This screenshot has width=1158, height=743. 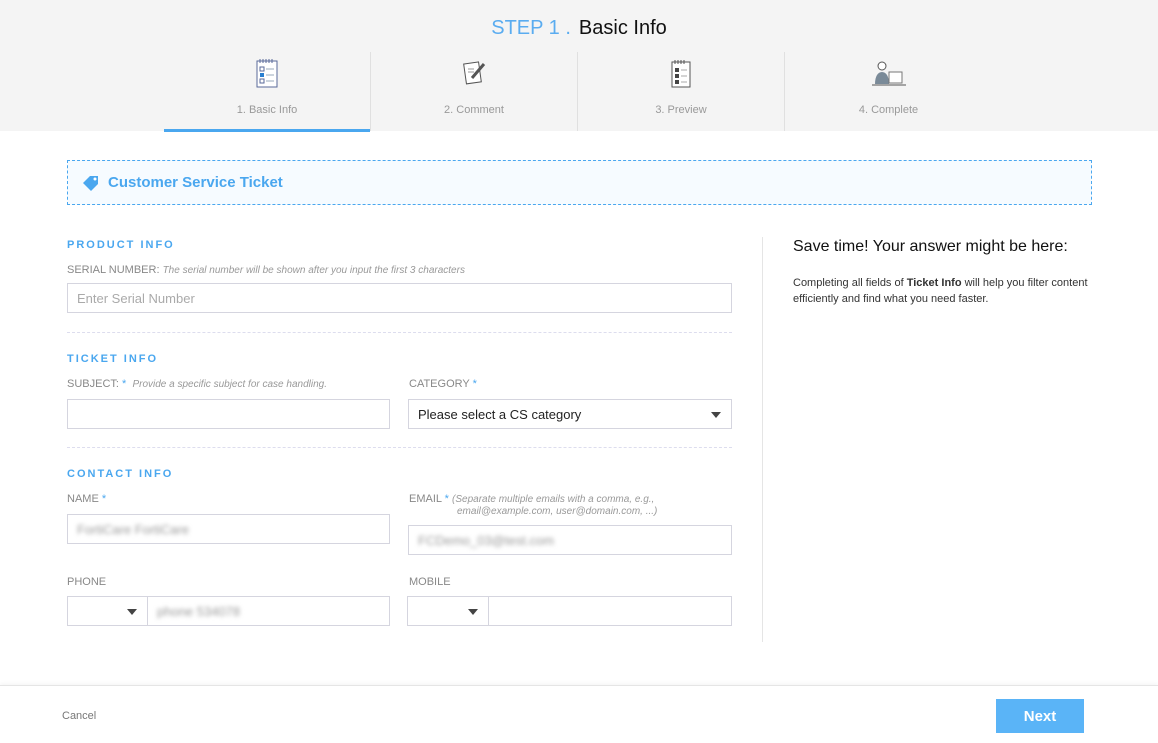 What do you see at coordinates (87, 582) in the screenshot?
I see `phone-label: PHONE` at bounding box center [87, 582].